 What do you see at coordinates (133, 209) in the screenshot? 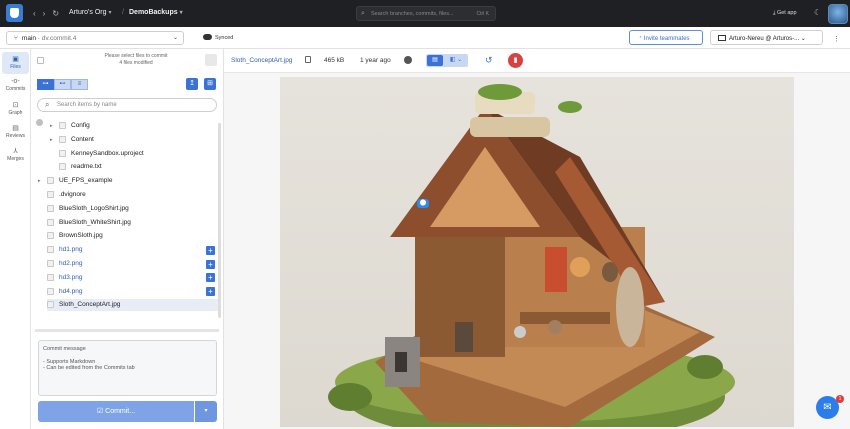
I see `tree-row: BlueSloth_LogoShirt.jpg` at bounding box center [133, 209].